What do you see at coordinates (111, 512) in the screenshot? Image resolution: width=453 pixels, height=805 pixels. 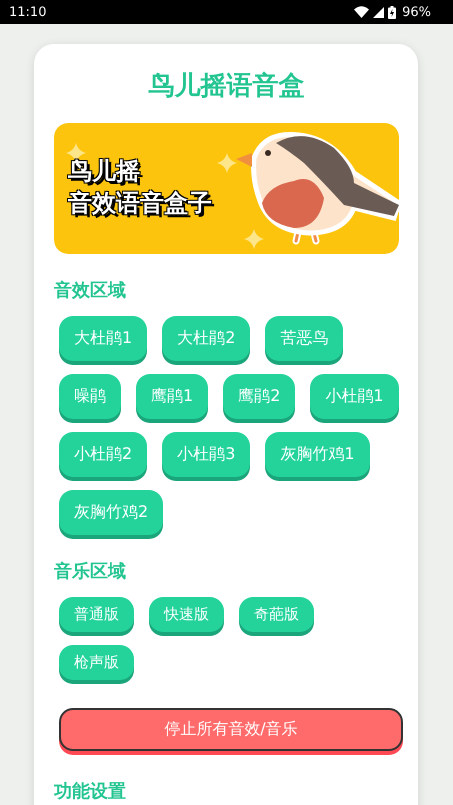 I see `sound-button: 灰胸竹鸡2` at bounding box center [111, 512].